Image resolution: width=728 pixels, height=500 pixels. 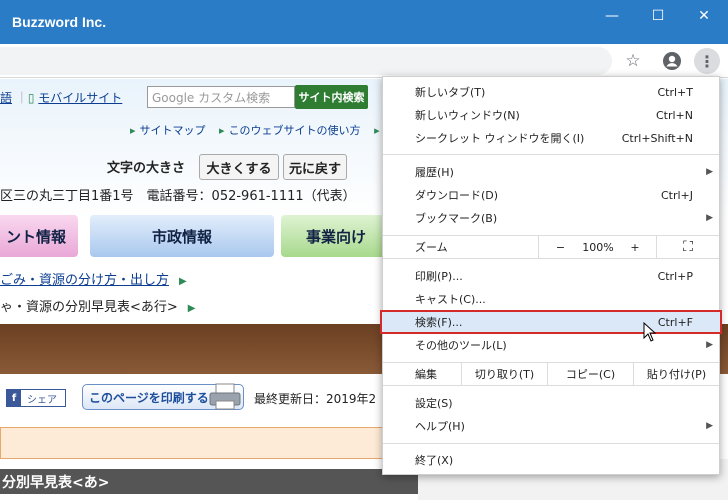 I want to click on menu-history: 履歴(H) ▶, so click(x=551, y=172).